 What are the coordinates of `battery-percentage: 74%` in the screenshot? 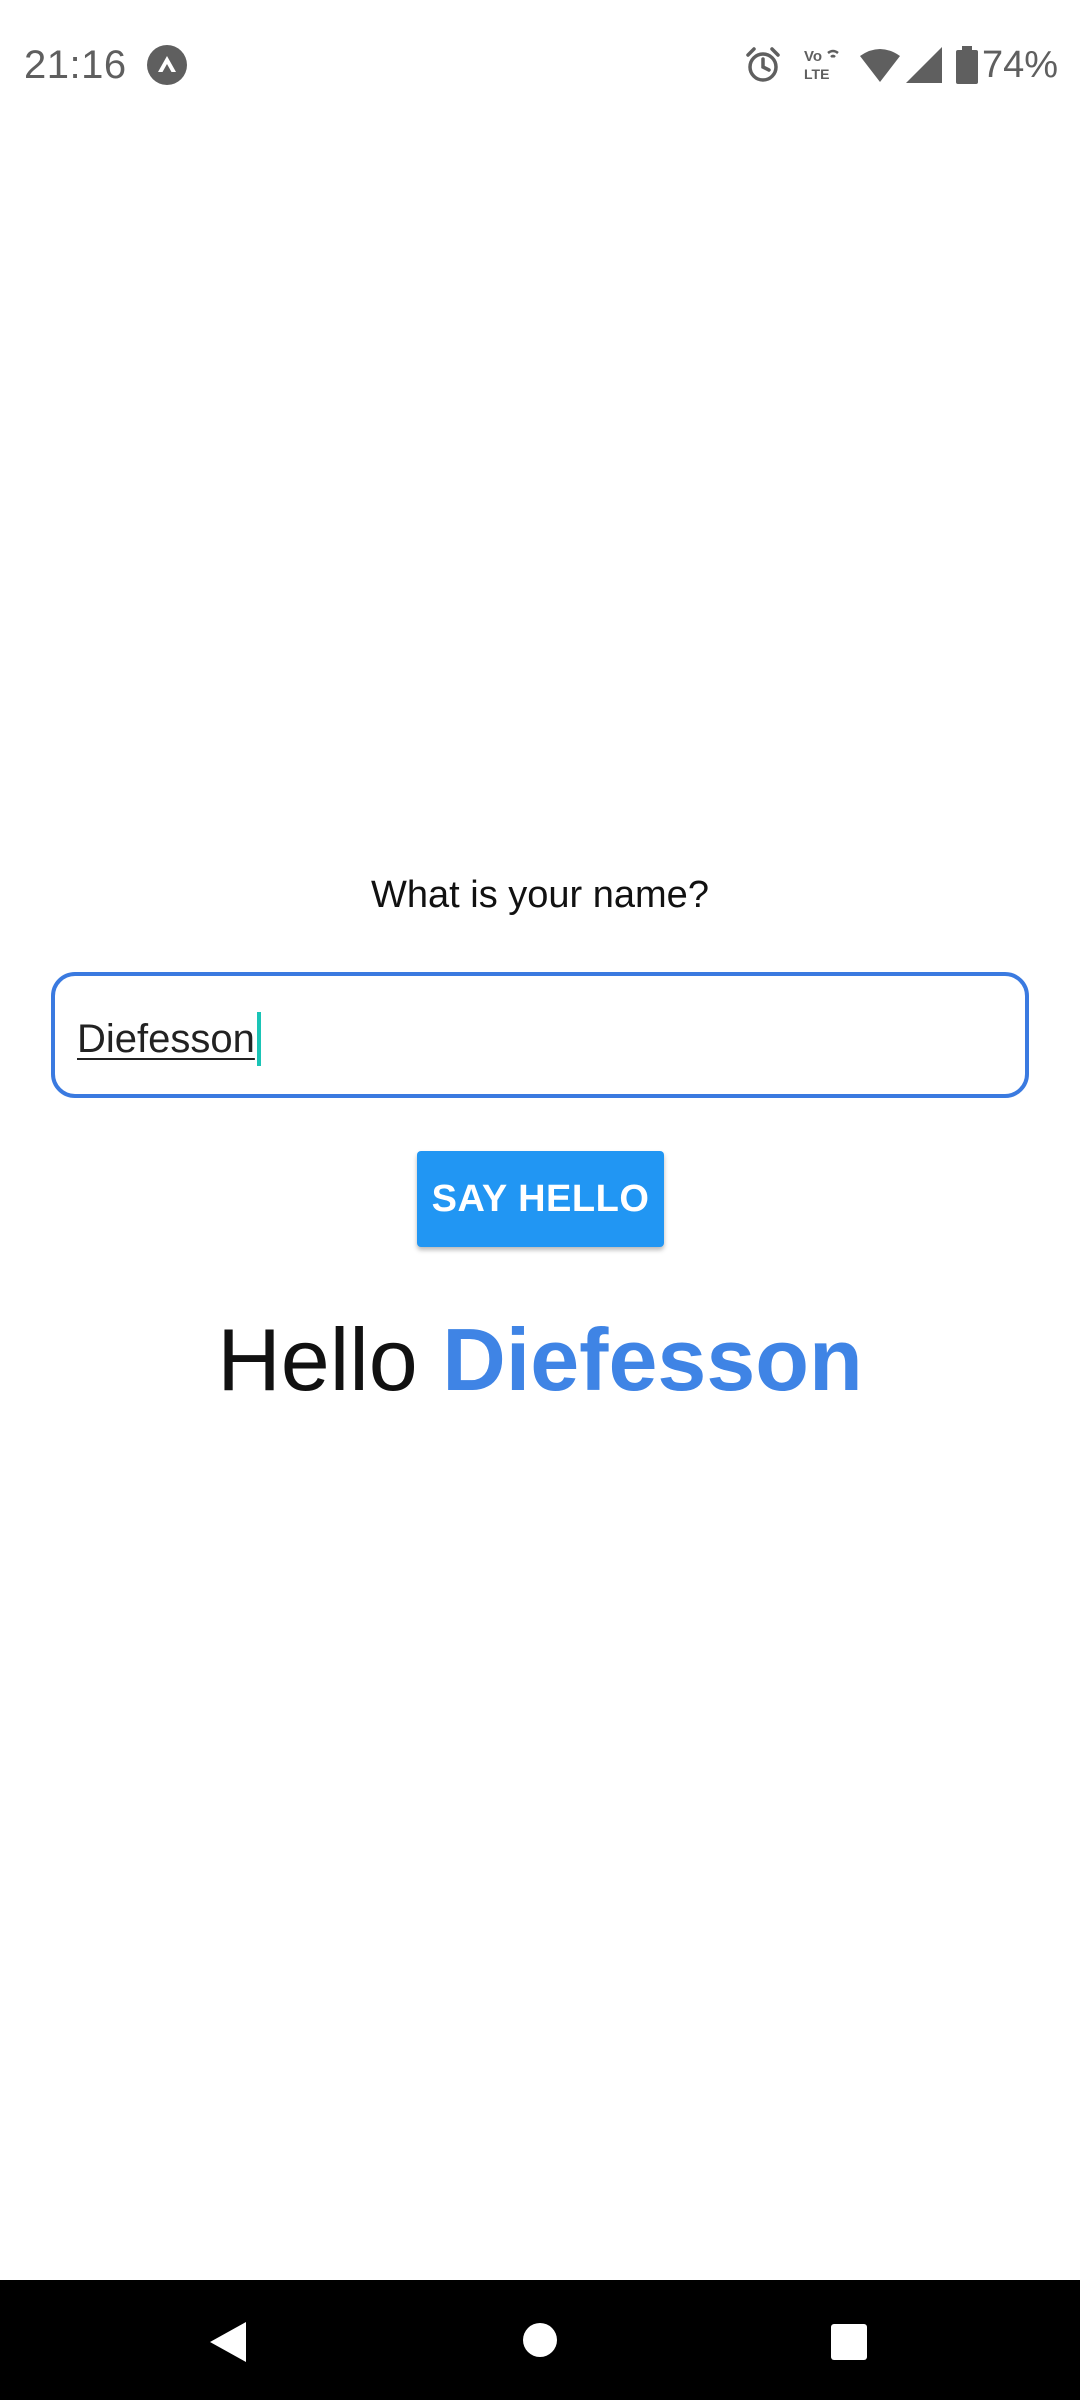 It's located at (1019, 65).